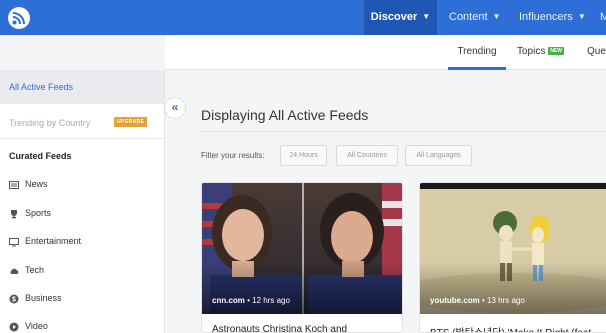  I want to click on sidebar-item-trending-by-country: Trending by Country, so click(49, 123).